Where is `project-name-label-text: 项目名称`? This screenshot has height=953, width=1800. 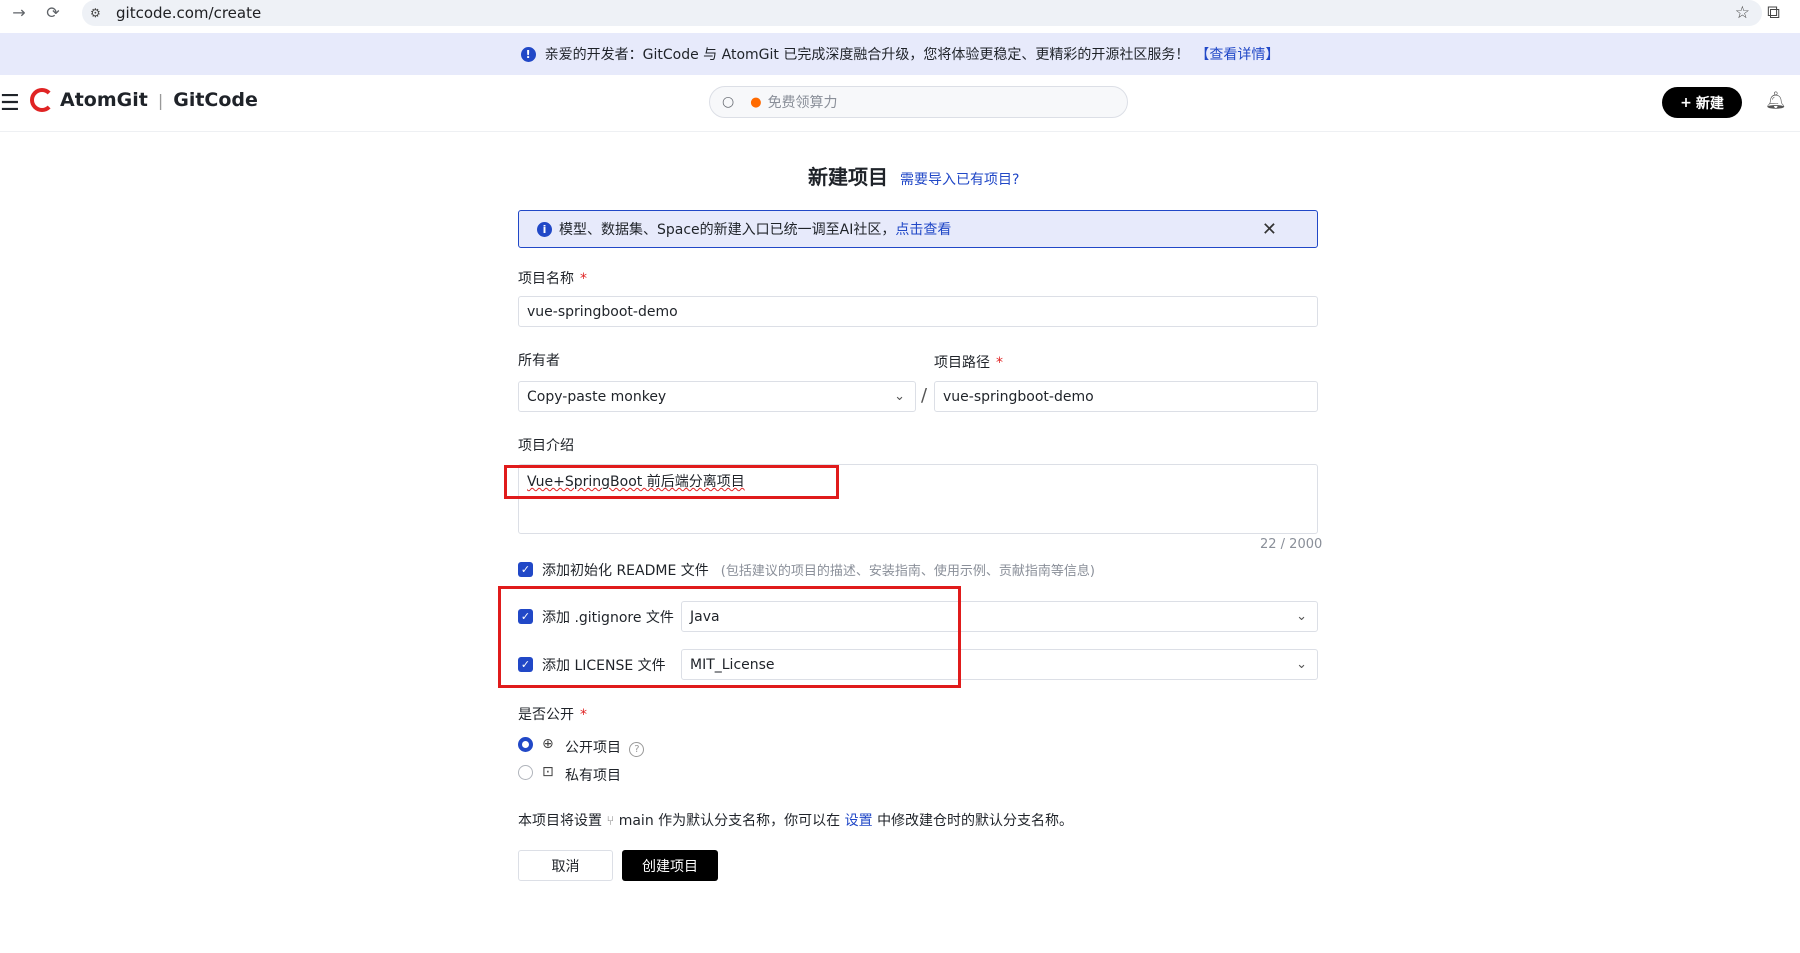
project-name-label-text: 项目名称 is located at coordinates (546, 279).